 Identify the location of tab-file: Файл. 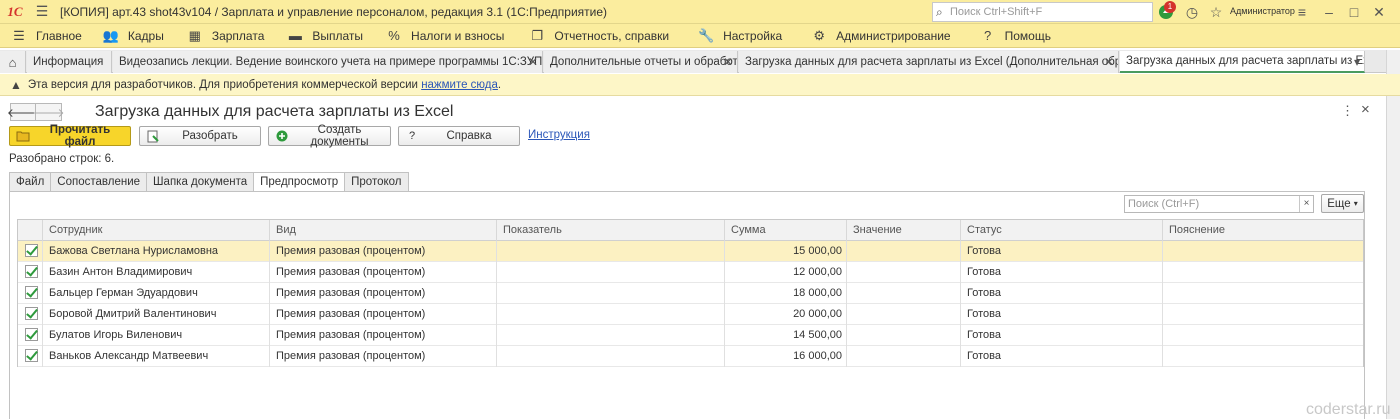
(30, 182).